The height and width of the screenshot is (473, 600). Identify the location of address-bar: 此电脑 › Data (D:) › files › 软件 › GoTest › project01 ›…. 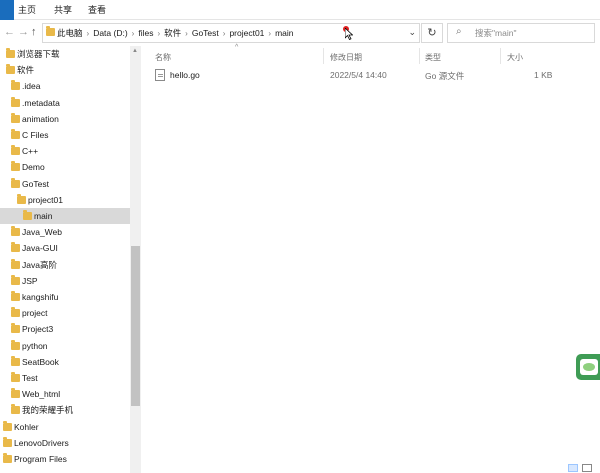
(231, 33).